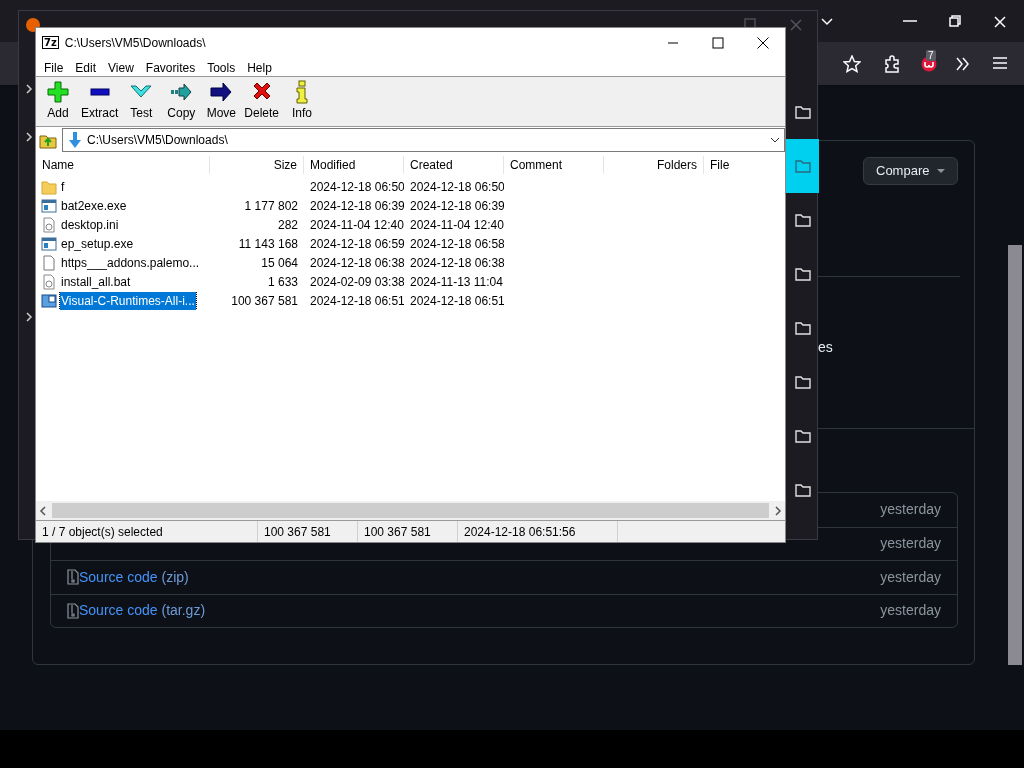  I want to click on table-cell-text: 100 367 581, so click(264, 301).